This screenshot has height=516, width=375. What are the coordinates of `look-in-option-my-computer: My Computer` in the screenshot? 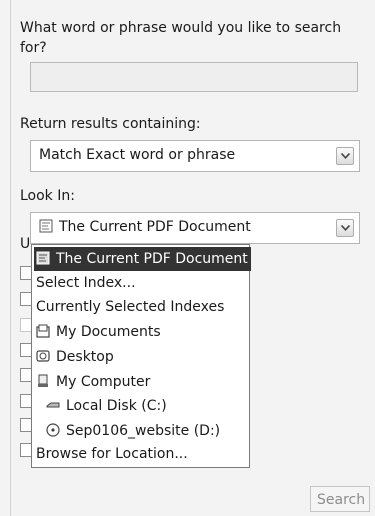 It's located at (93, 382).